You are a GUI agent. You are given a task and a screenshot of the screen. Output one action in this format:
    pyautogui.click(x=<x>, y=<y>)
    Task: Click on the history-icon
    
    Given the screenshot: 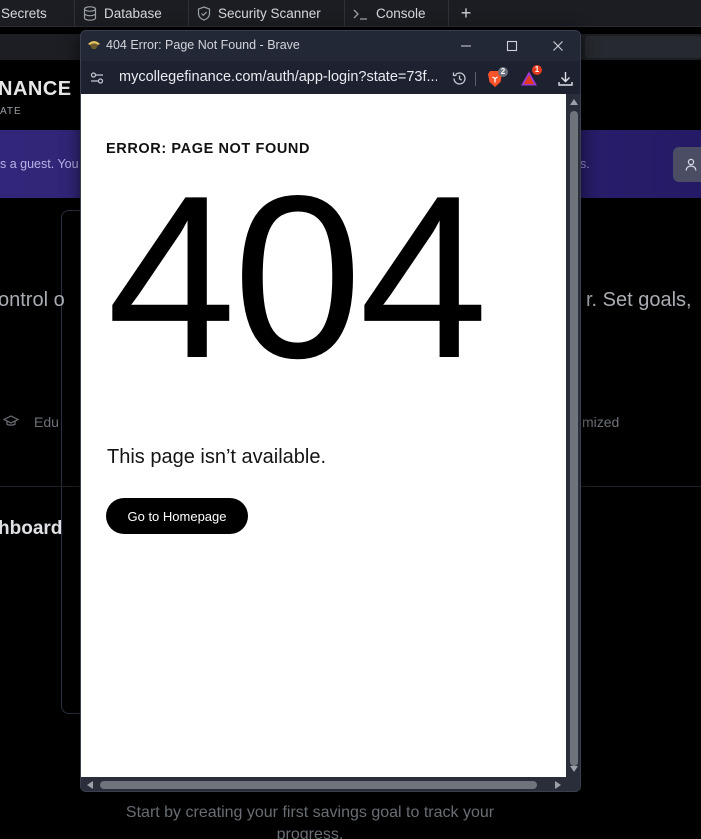 What is the action you would take?
    pyautogui.click(x=459, y=78)
    